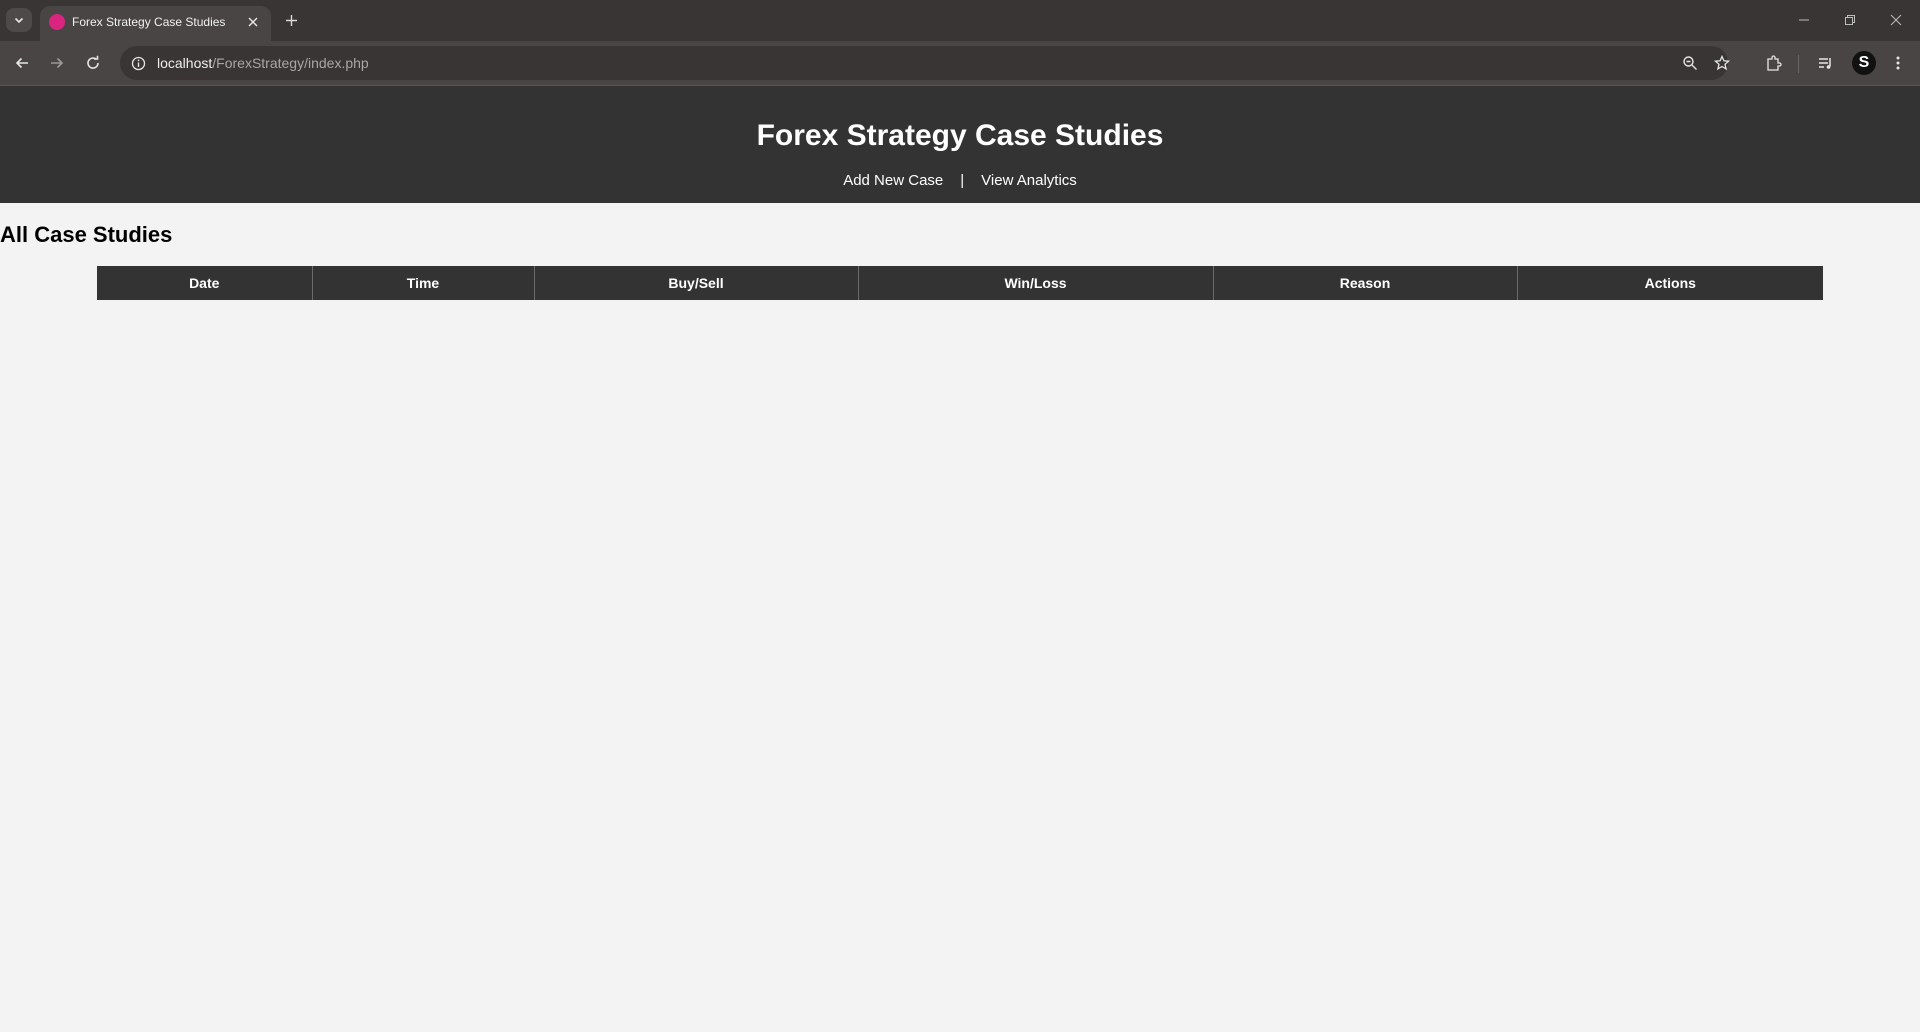 The width and height of the screenshot is (1920, 1032). I want to click on bookmark-button, so click(1722, 63).